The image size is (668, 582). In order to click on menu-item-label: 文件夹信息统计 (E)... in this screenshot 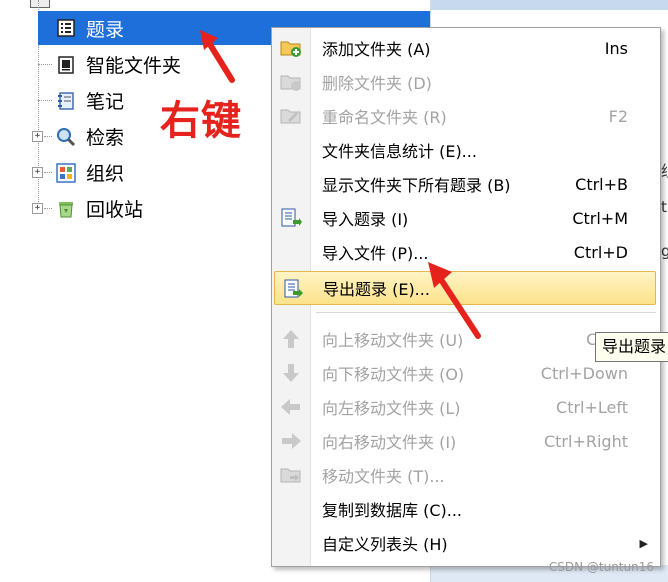, I will do `click(399, 151)`.